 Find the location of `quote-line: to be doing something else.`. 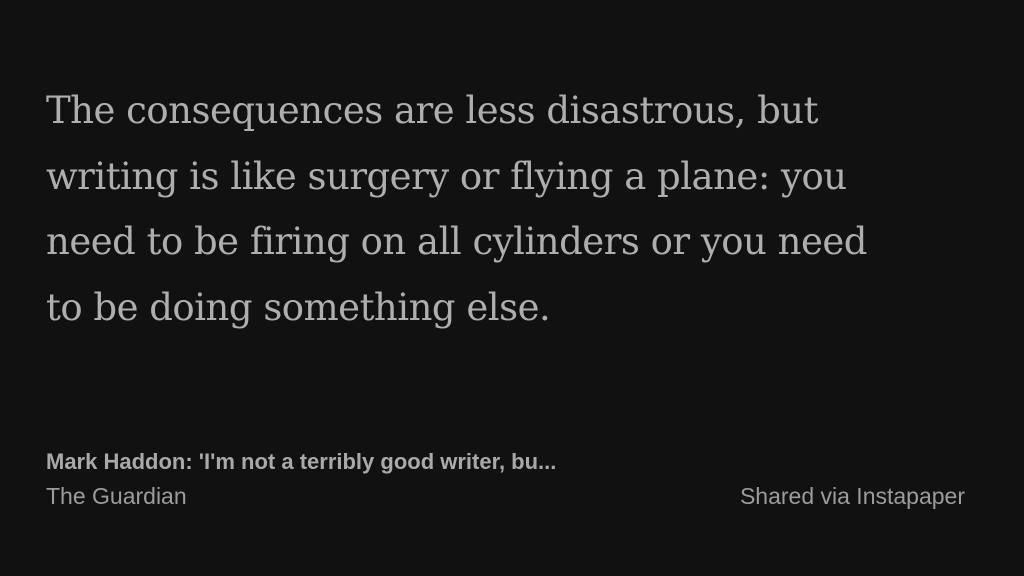

quote-line: to be doing something else. is located at coordinates (298, 307).